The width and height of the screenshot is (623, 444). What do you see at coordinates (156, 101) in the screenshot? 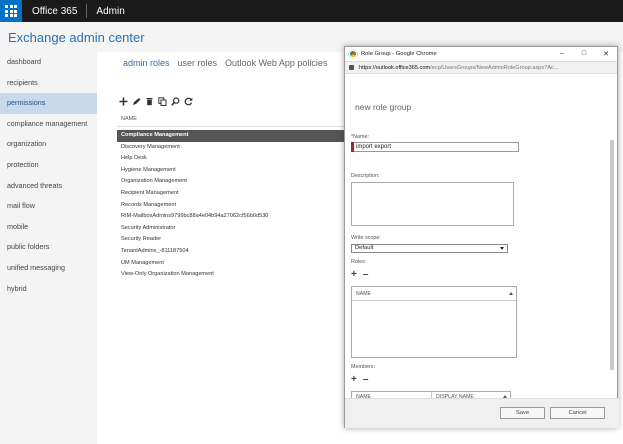
I see `list-toolbar` at bounding box center [156, 101].